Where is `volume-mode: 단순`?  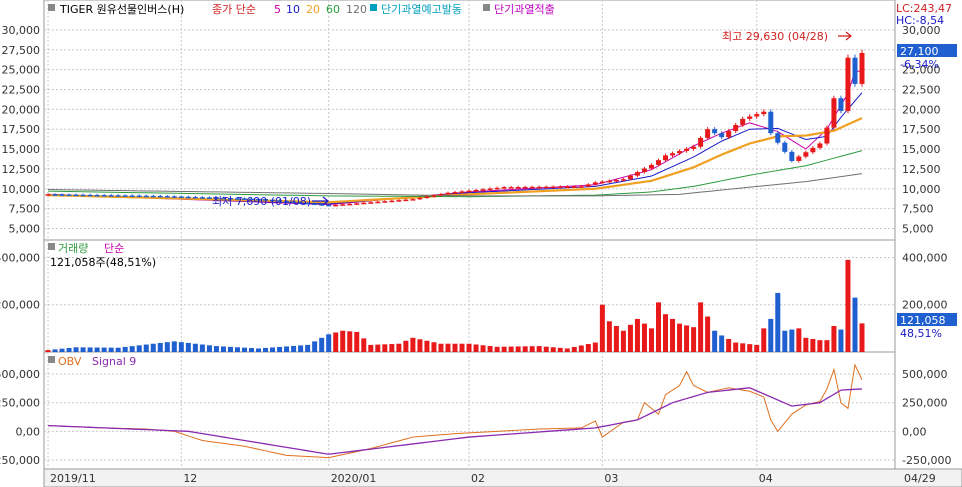
volume-mode: 단순 is located at coordinates (114, 248).